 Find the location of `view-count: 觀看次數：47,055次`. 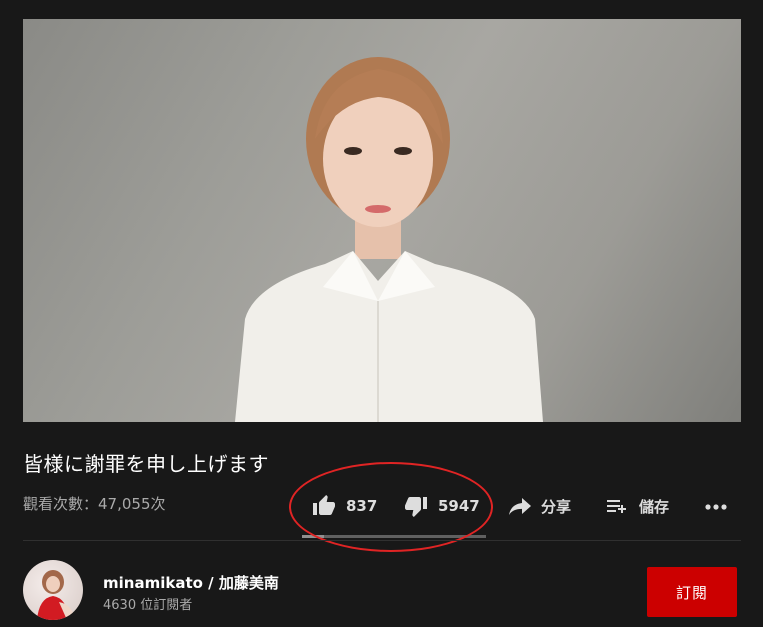

view-count: 觀看次數：47,055次 is located at coordinates (94, 504).